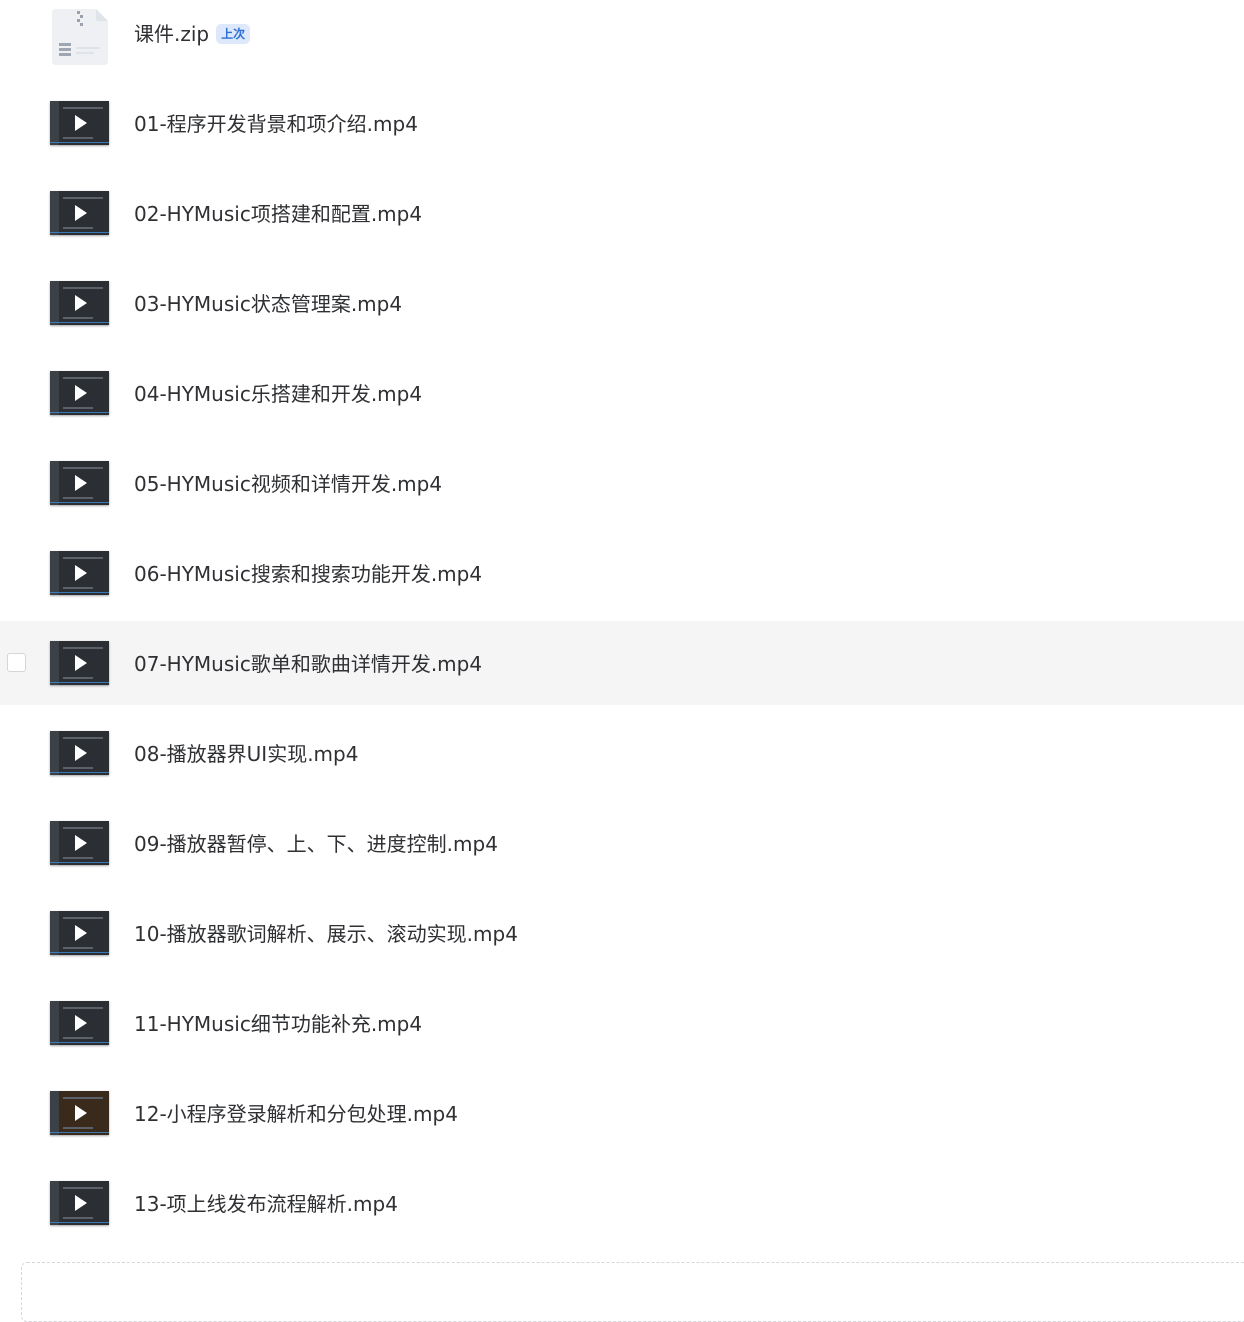 The image size is (1244, 1322). Describe the element at coordinates (622, 483) in the screenshot. I see `file-row-video: 05-HYMusic视频和详情开发.mp4` at that location.